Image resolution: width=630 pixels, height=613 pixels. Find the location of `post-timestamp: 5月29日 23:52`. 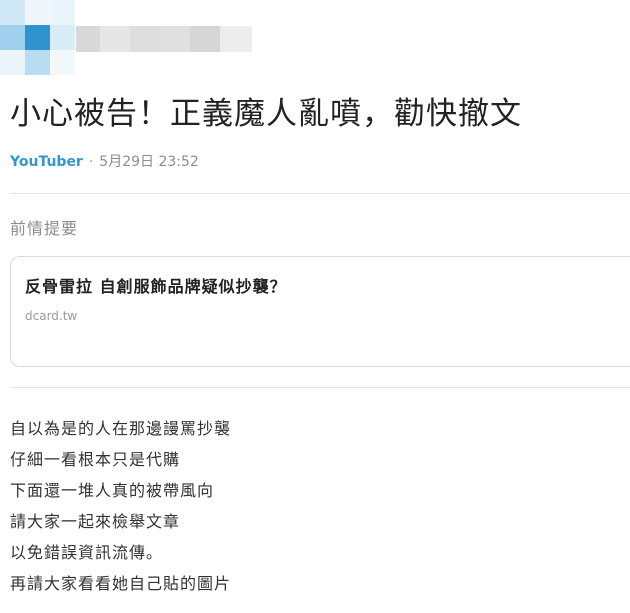

post-timestamp: 5月29日 23:52 is located at coordinates (149, 162).